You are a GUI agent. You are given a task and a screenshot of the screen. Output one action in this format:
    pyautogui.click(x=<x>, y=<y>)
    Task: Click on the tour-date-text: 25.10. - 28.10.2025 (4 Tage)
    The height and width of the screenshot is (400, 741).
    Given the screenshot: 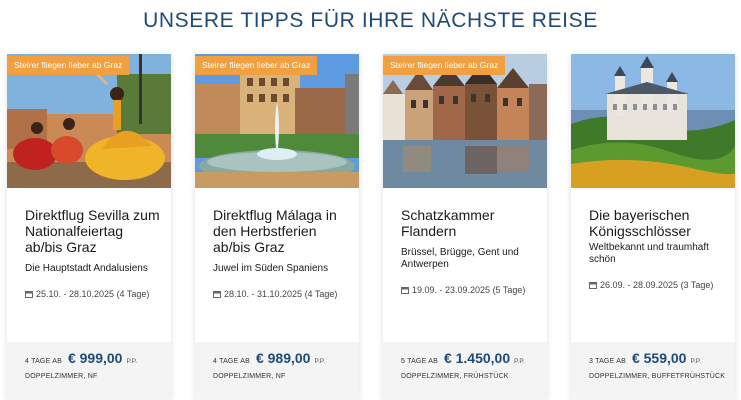 What is the action you would take?
    pyautogui.click(x=93, y=294)
    